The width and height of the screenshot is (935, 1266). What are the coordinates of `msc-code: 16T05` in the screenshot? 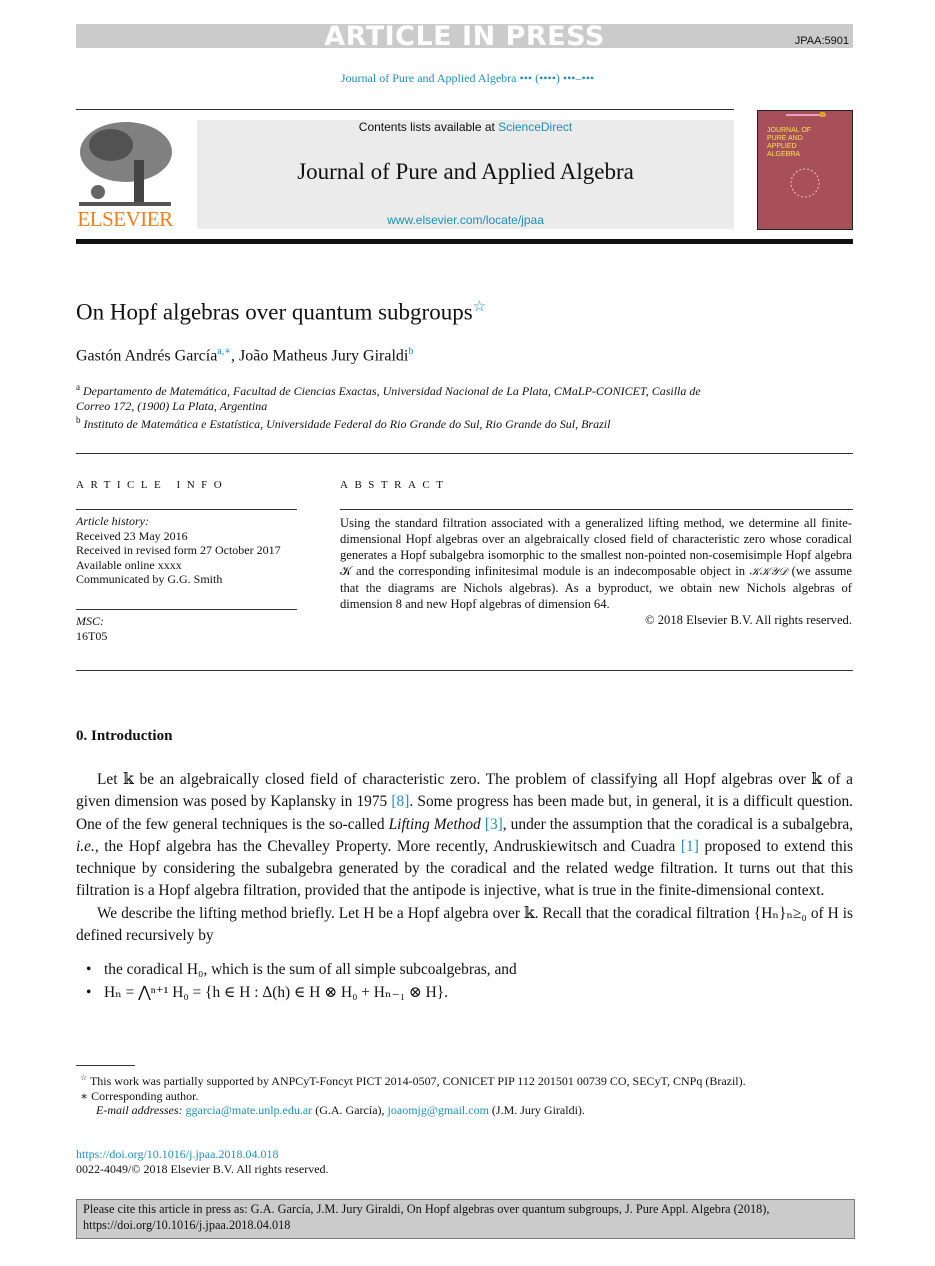 It's located at (92, 635).